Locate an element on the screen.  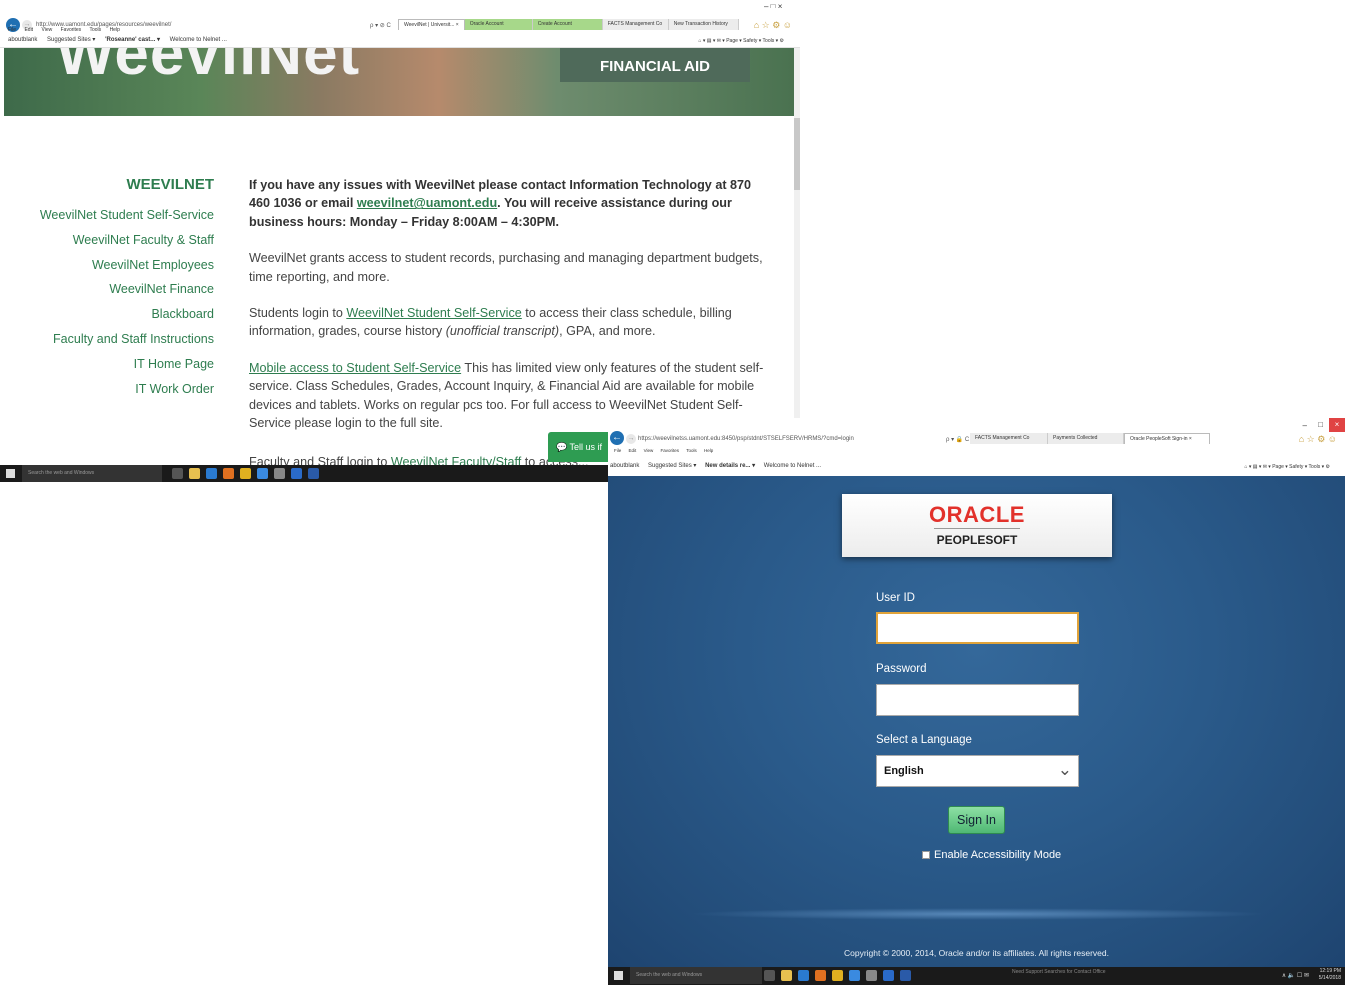
minimize-button: – is located at coordinates (1305, 425).